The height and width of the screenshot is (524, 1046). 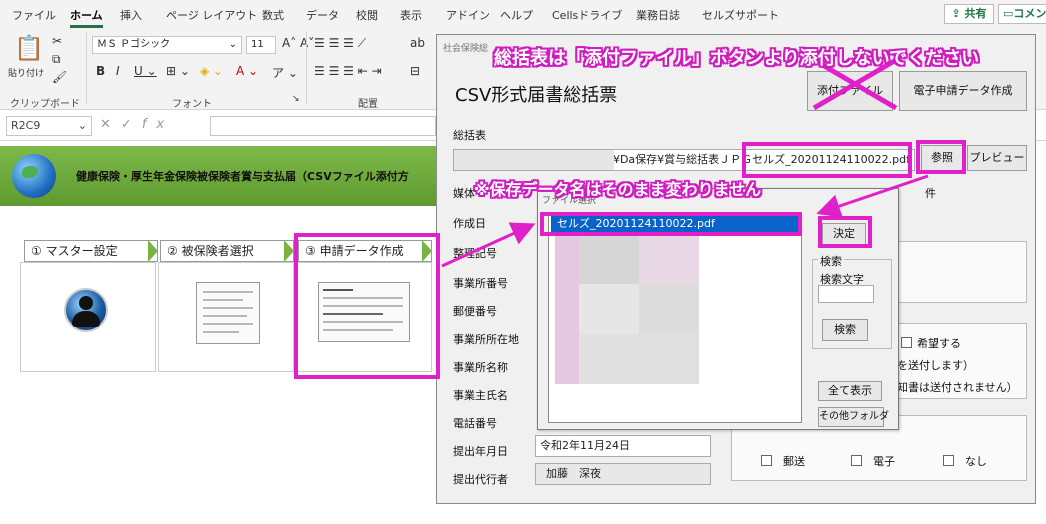 What do you see at coordinates (737, 58) in the screenshot?
I see `warning-annotation: 総括表は「添付ファイル」ボタンより添付しないでください` at bounding box center [737, 58].